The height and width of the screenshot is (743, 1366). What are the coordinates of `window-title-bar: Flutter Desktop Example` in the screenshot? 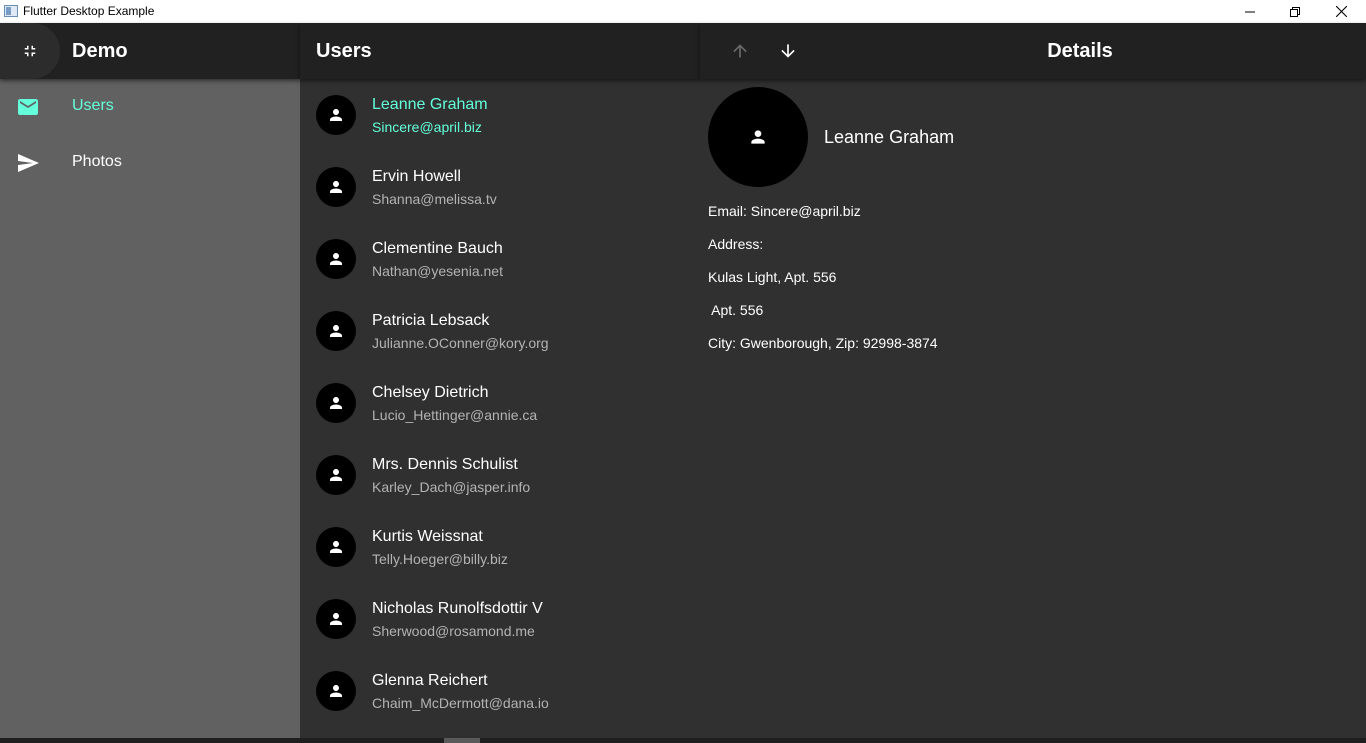 It's located at (683, 11).